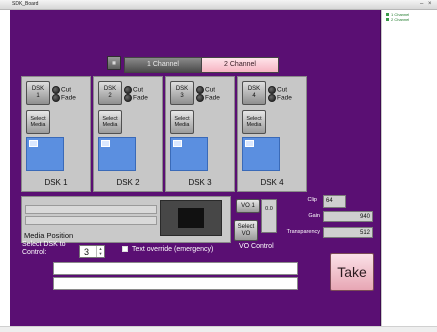 The image size is (437, 332). Describe the element at coordinates (191, 218) in the screenshot. I see `media-preview` at that location.